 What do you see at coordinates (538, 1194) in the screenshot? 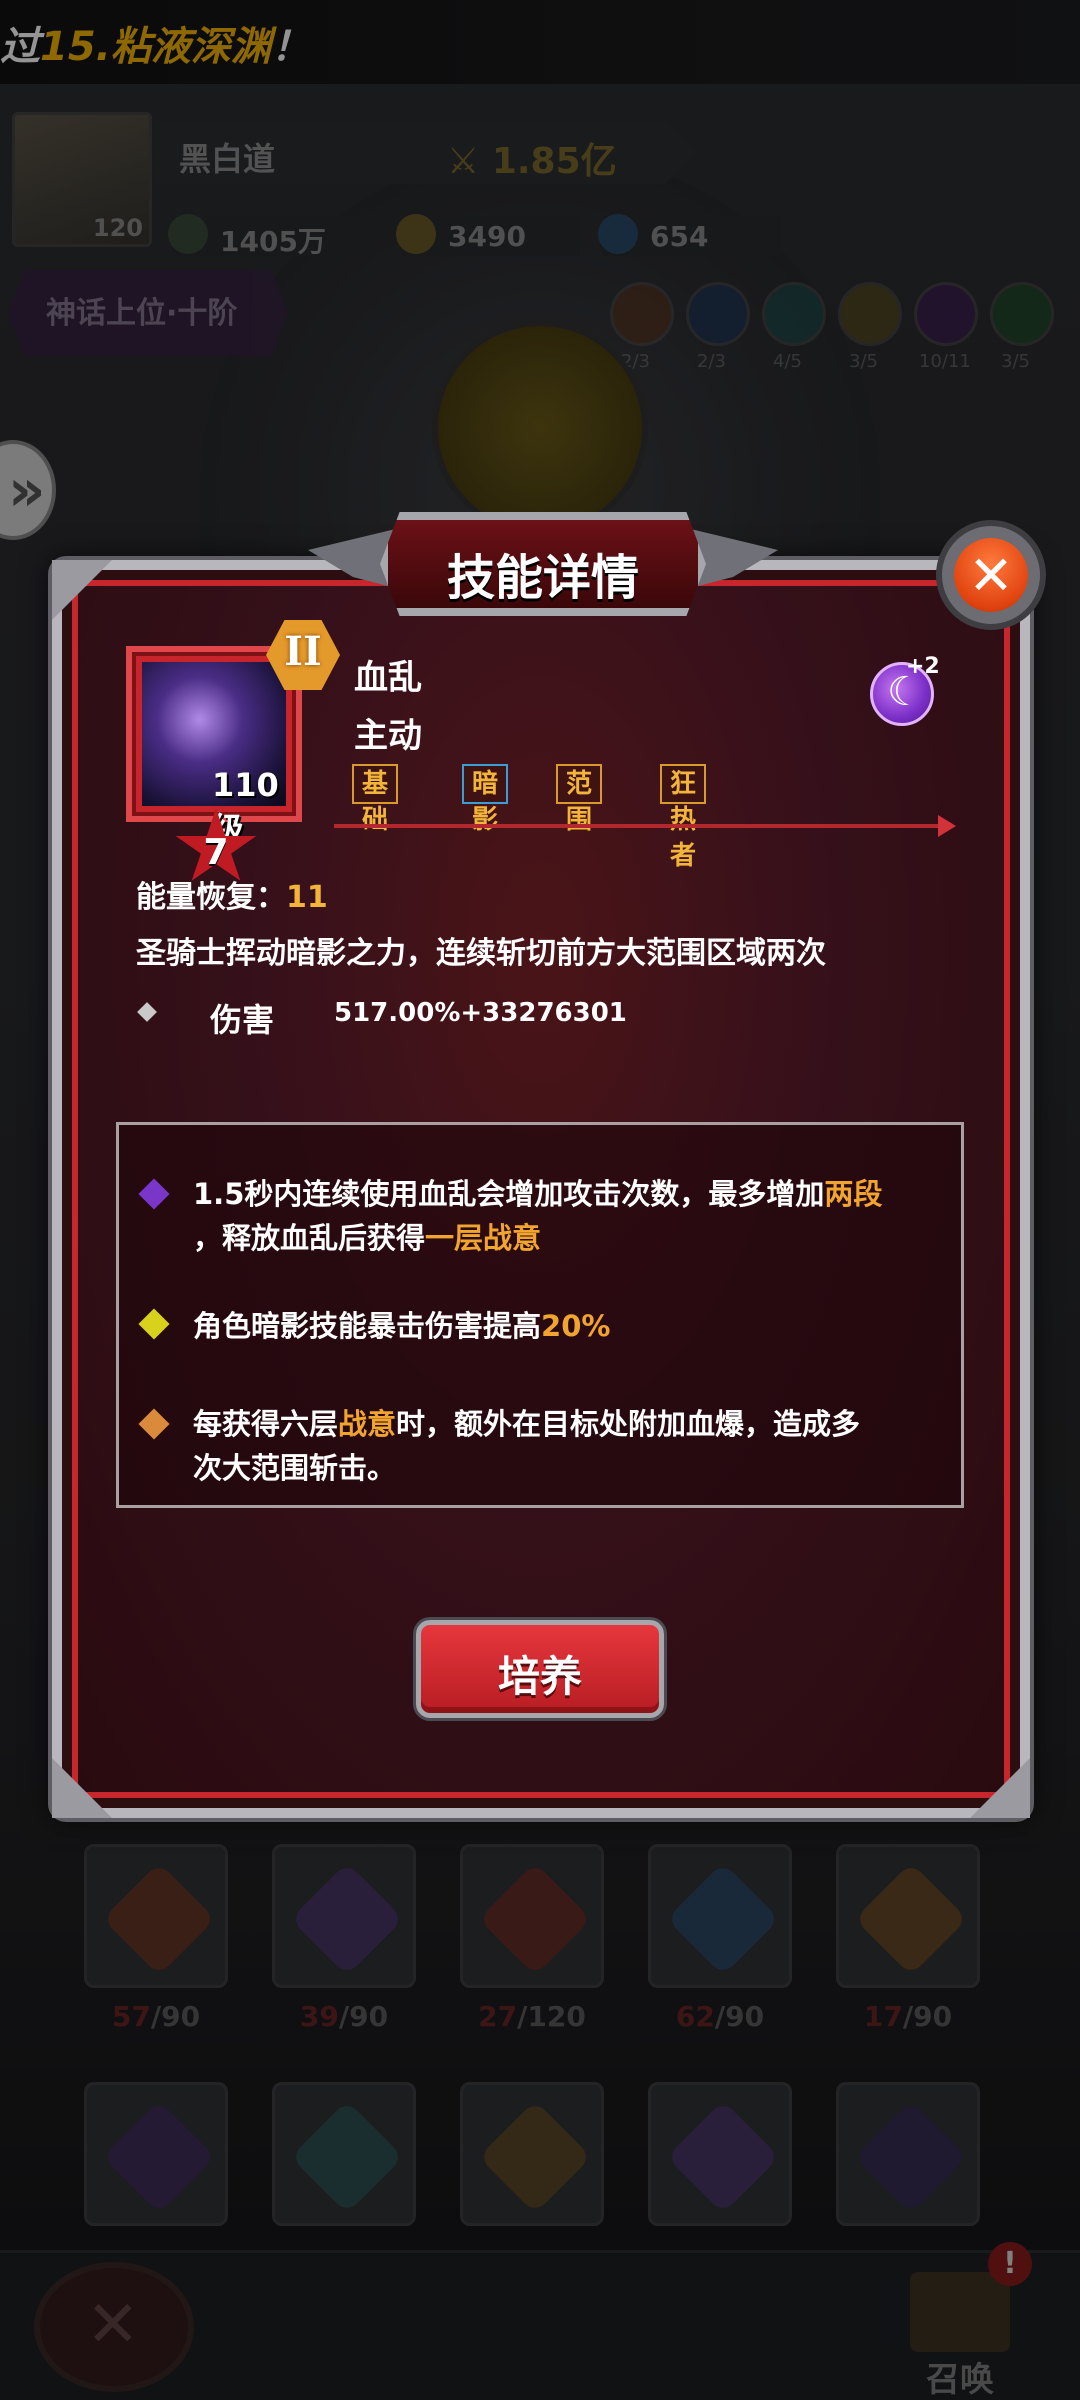
I see `effect-text: 1.5秒内连续使用血乱会增加攻击次数，最多增加两段` at bounding box center [538, 1194].